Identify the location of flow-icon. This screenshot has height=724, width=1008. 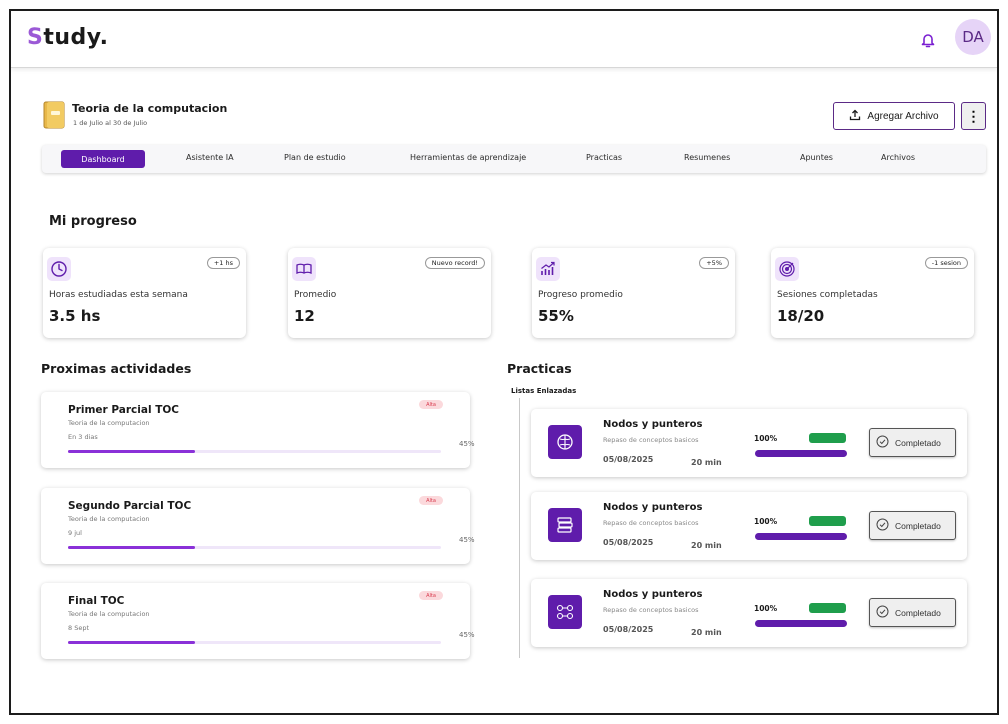
(565, 612).